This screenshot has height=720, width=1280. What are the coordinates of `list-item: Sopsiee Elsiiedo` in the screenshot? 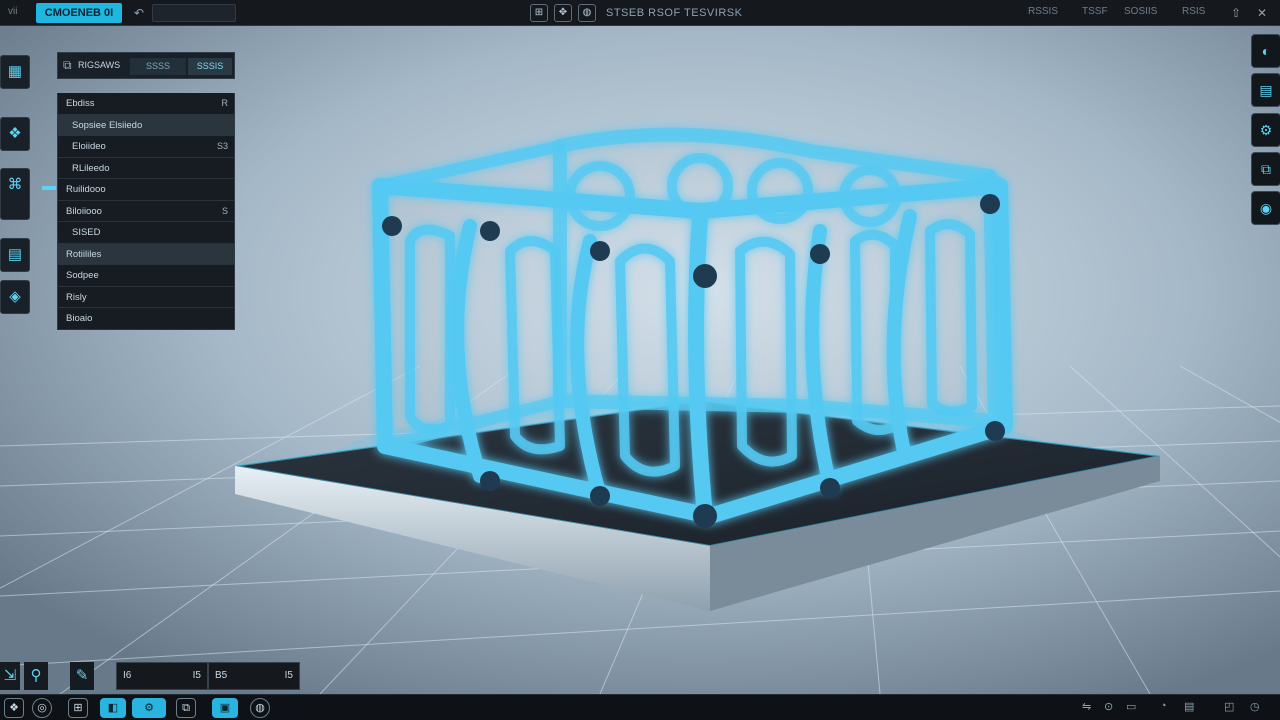 It's located at (146, 125).